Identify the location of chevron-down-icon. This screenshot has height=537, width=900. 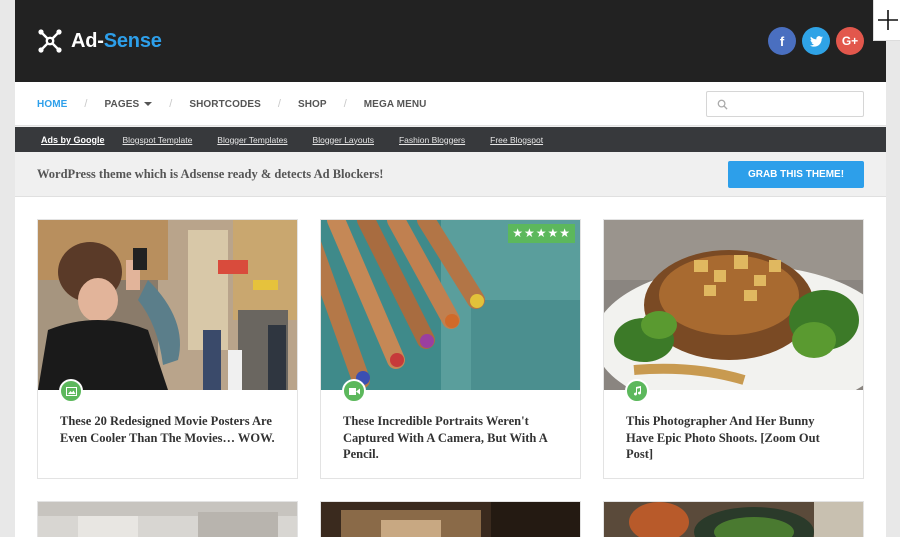
(148, 104).